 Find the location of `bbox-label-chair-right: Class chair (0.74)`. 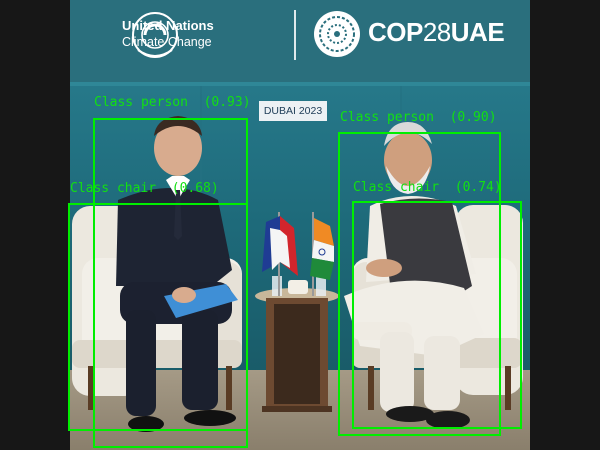

bbox-label-chair-right: Class chair (0.74) is located at coordinates (427, 187).